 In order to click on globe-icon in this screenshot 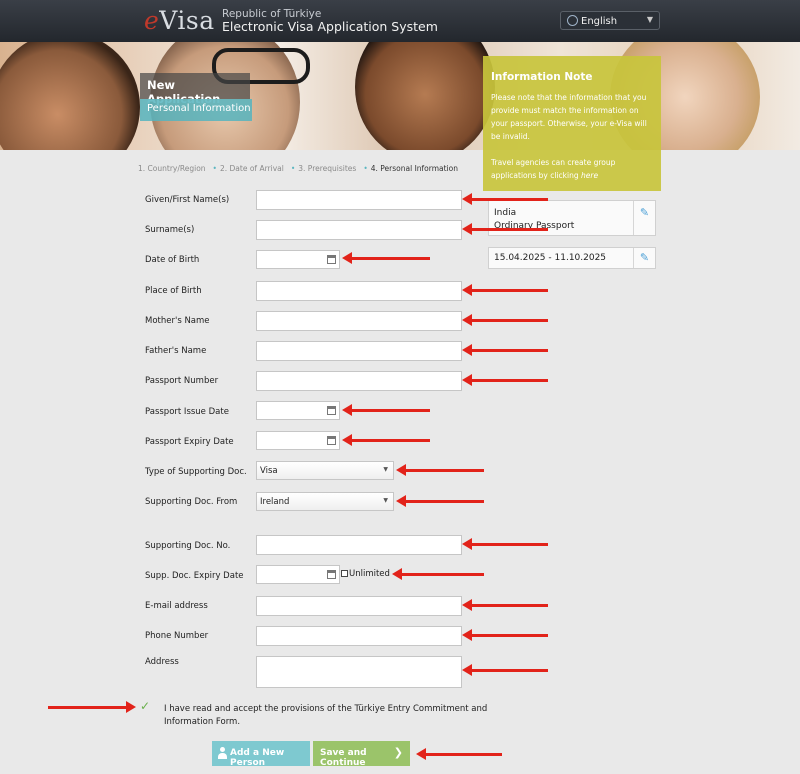, I will do `click(572, 20)`.